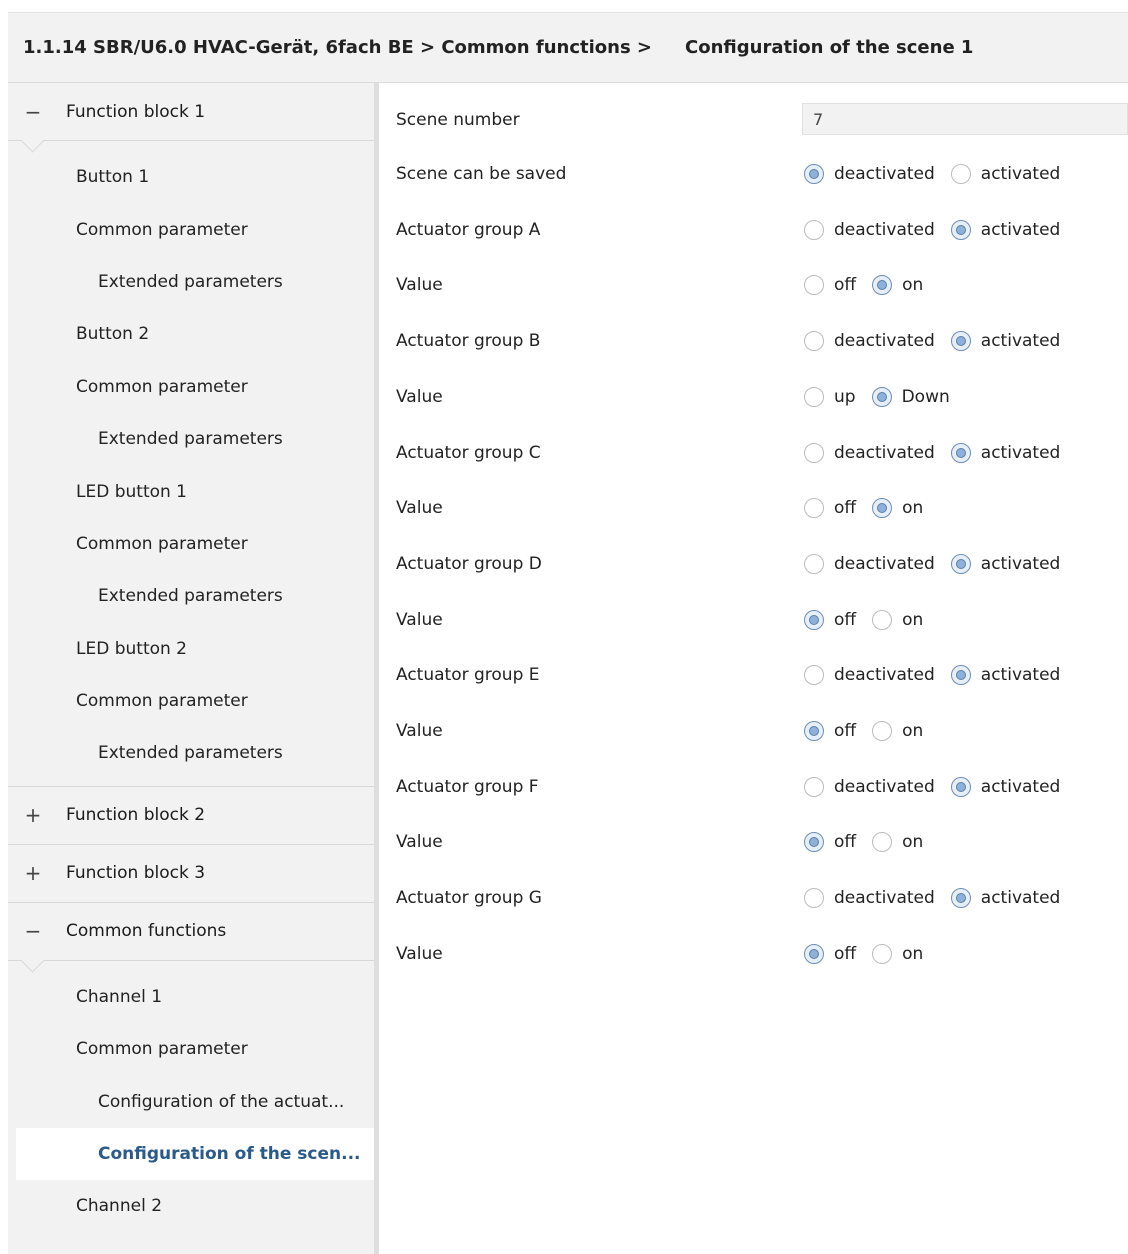 This screenshot has height=1254, width=1128. Describe the element at coordinates (830, 396) in the screenshot. I see `radio-option: up` at that location.